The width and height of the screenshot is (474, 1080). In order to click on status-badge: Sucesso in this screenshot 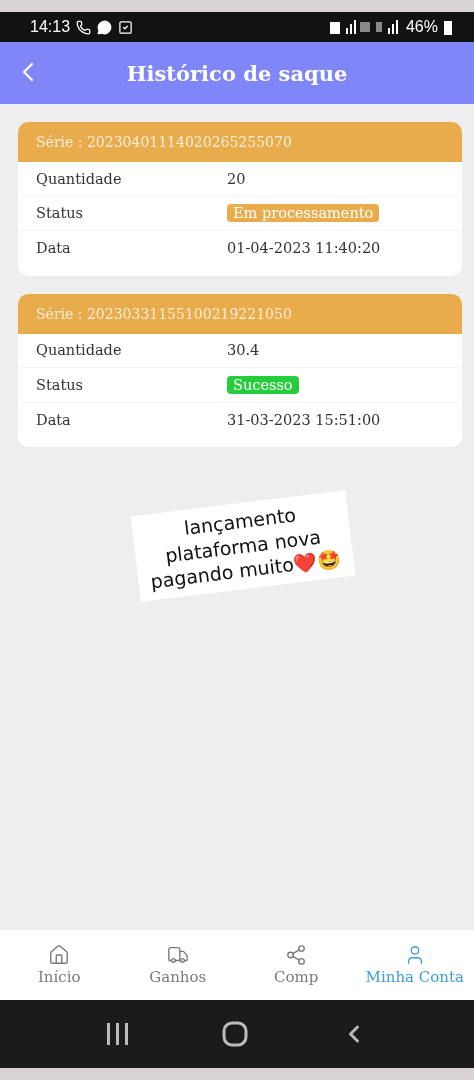, I will do `click(263, 384)`.